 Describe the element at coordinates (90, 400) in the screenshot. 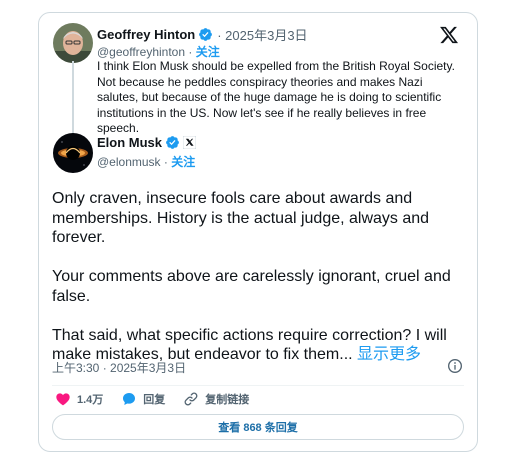

I see `like-count: 1.4万` at that location.